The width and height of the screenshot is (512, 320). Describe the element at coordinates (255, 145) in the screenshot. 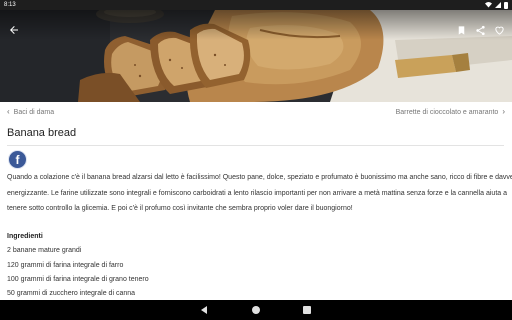

I see `title-divider` at that location.